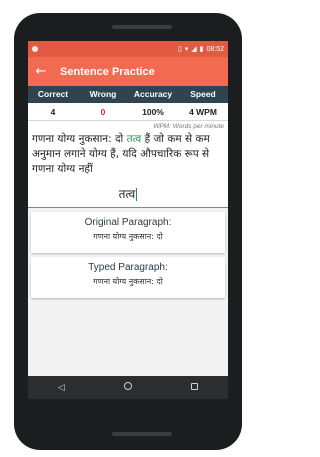  I want to click on page-title: Sentence Practice, so click(107, 71).